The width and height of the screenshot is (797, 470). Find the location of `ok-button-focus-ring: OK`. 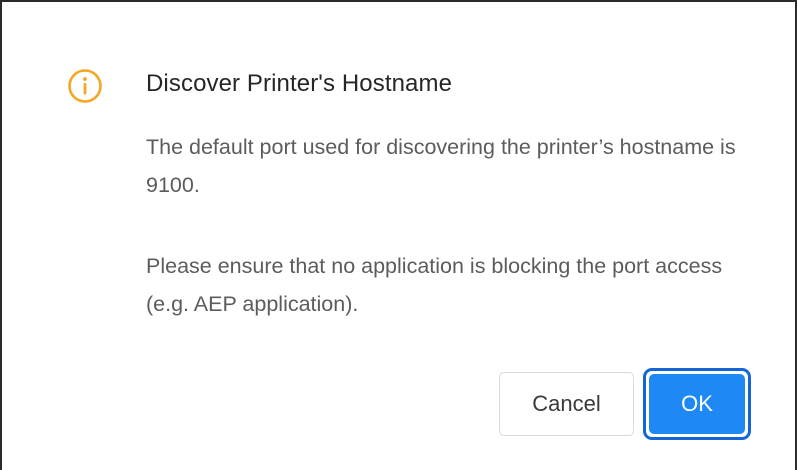

ok-button-focus-ring: OK is located at coordinates (697, 404).